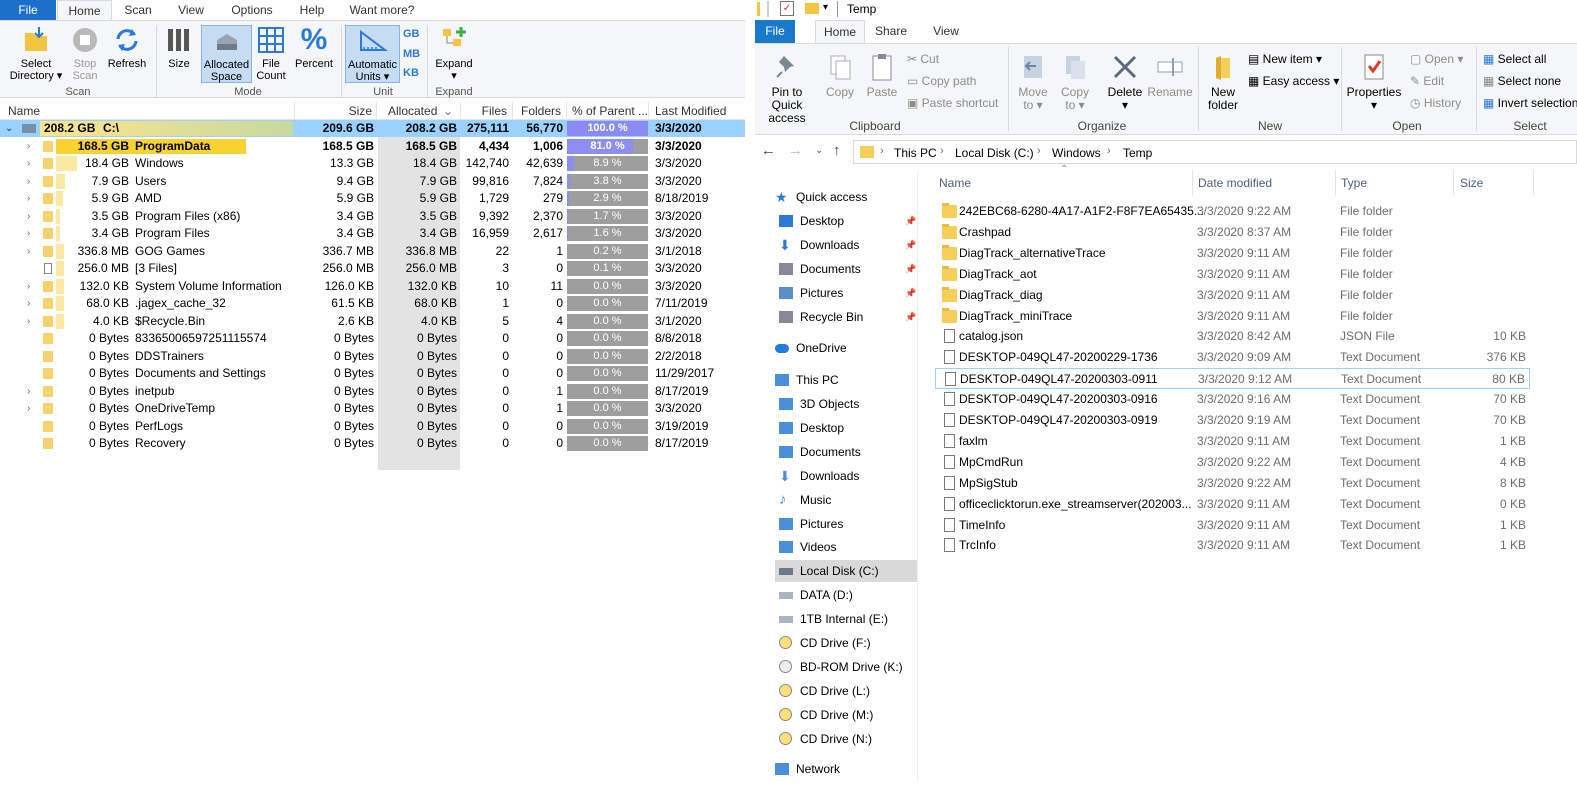 This screenshot has height=801, width=1577. What do you see at coordinates (787, 8) in the screenshot?
I see `properties-check-icon: ✓` at bounding box center [787, 8].